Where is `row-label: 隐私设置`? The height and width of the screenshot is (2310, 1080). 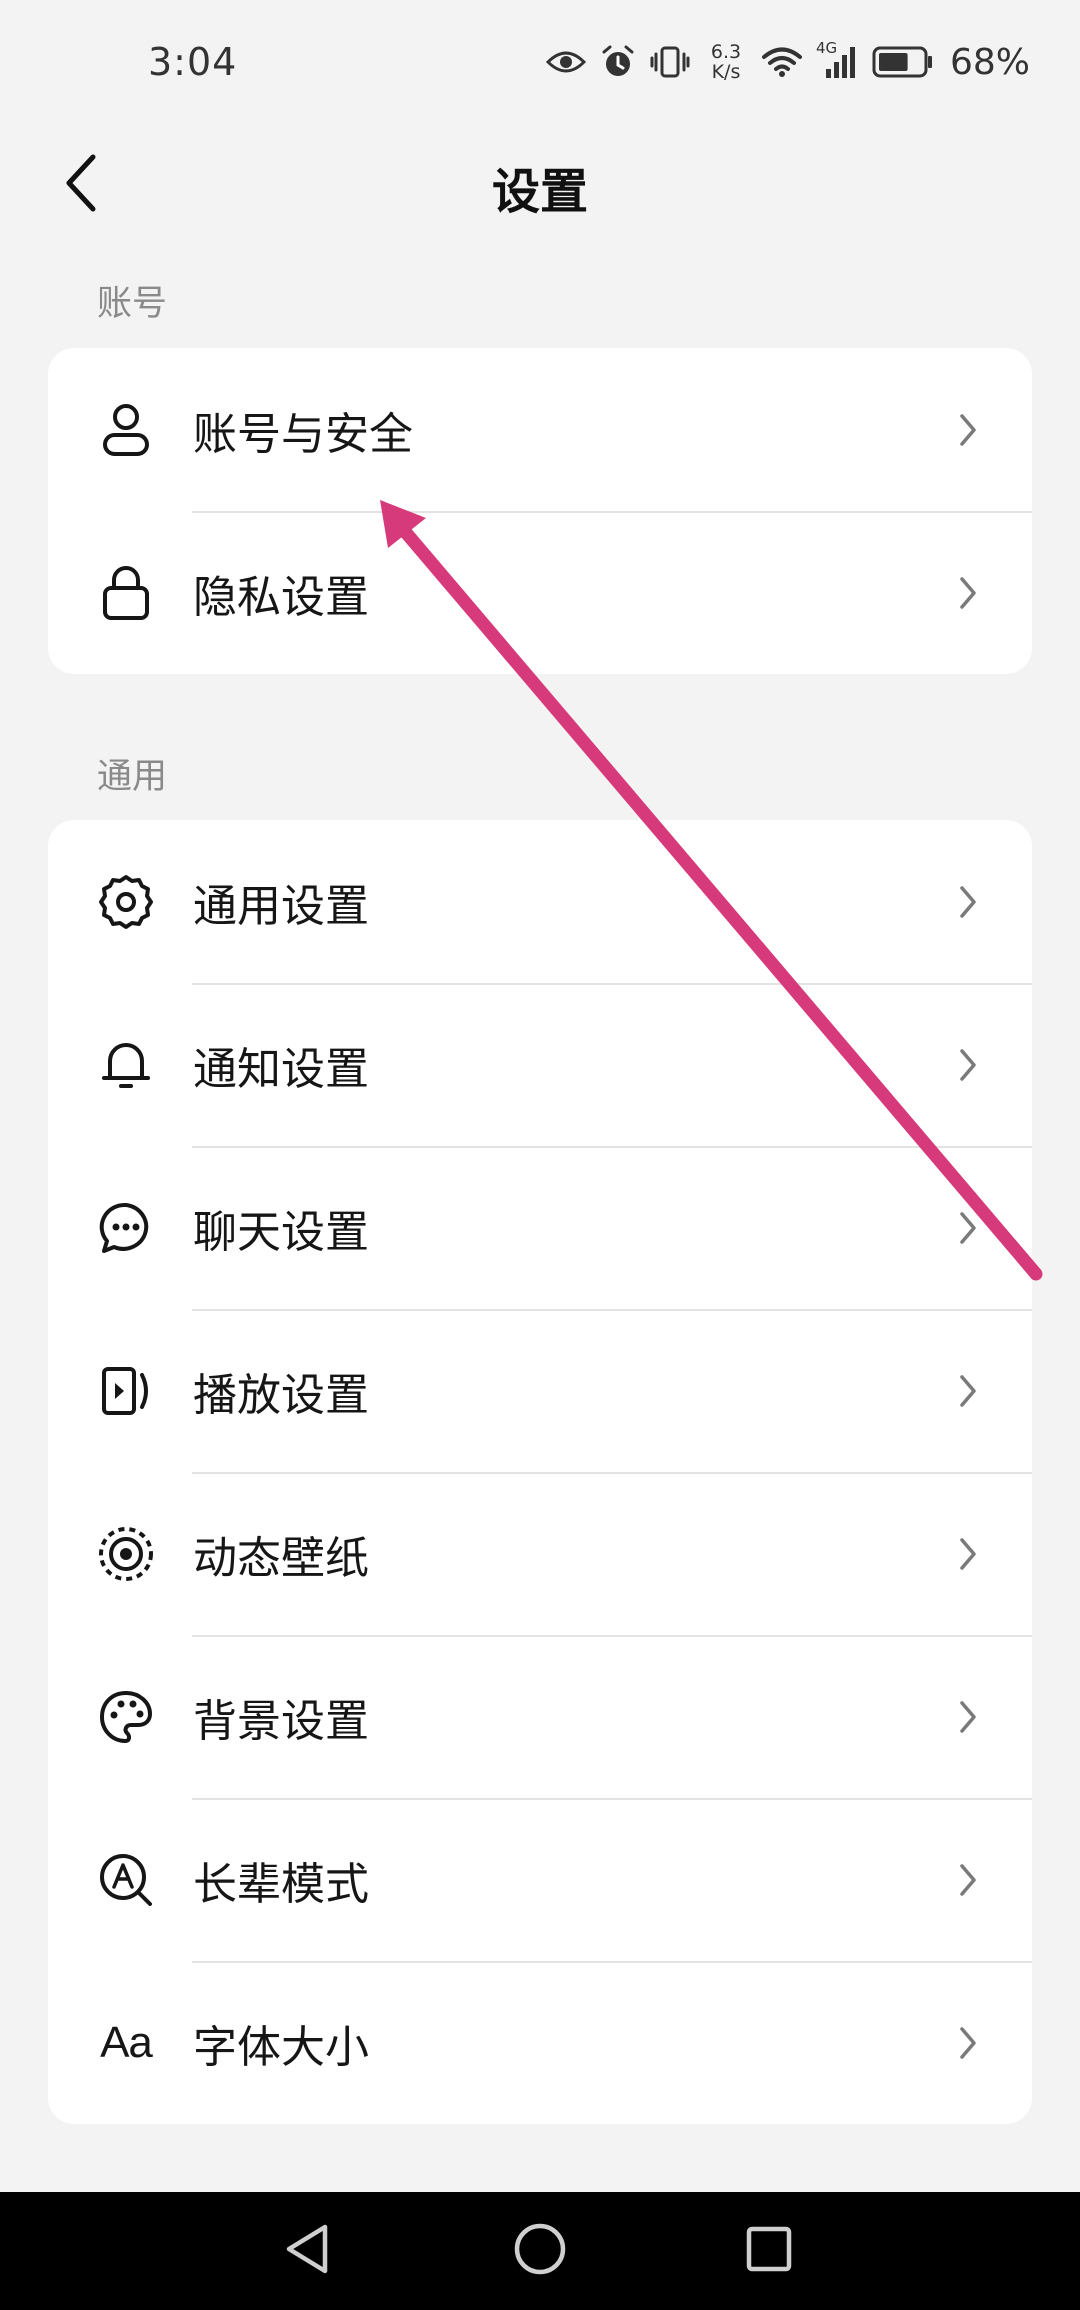 row-label: 隐私设置 is located at coordinates (281, 597).